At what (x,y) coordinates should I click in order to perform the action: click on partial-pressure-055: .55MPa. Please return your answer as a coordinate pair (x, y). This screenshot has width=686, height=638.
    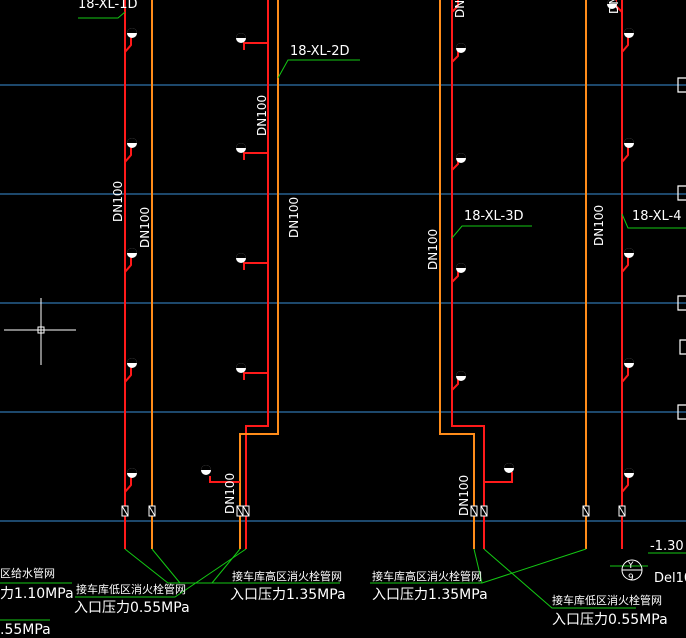
    Looking at the image, I should click on (25, 630).